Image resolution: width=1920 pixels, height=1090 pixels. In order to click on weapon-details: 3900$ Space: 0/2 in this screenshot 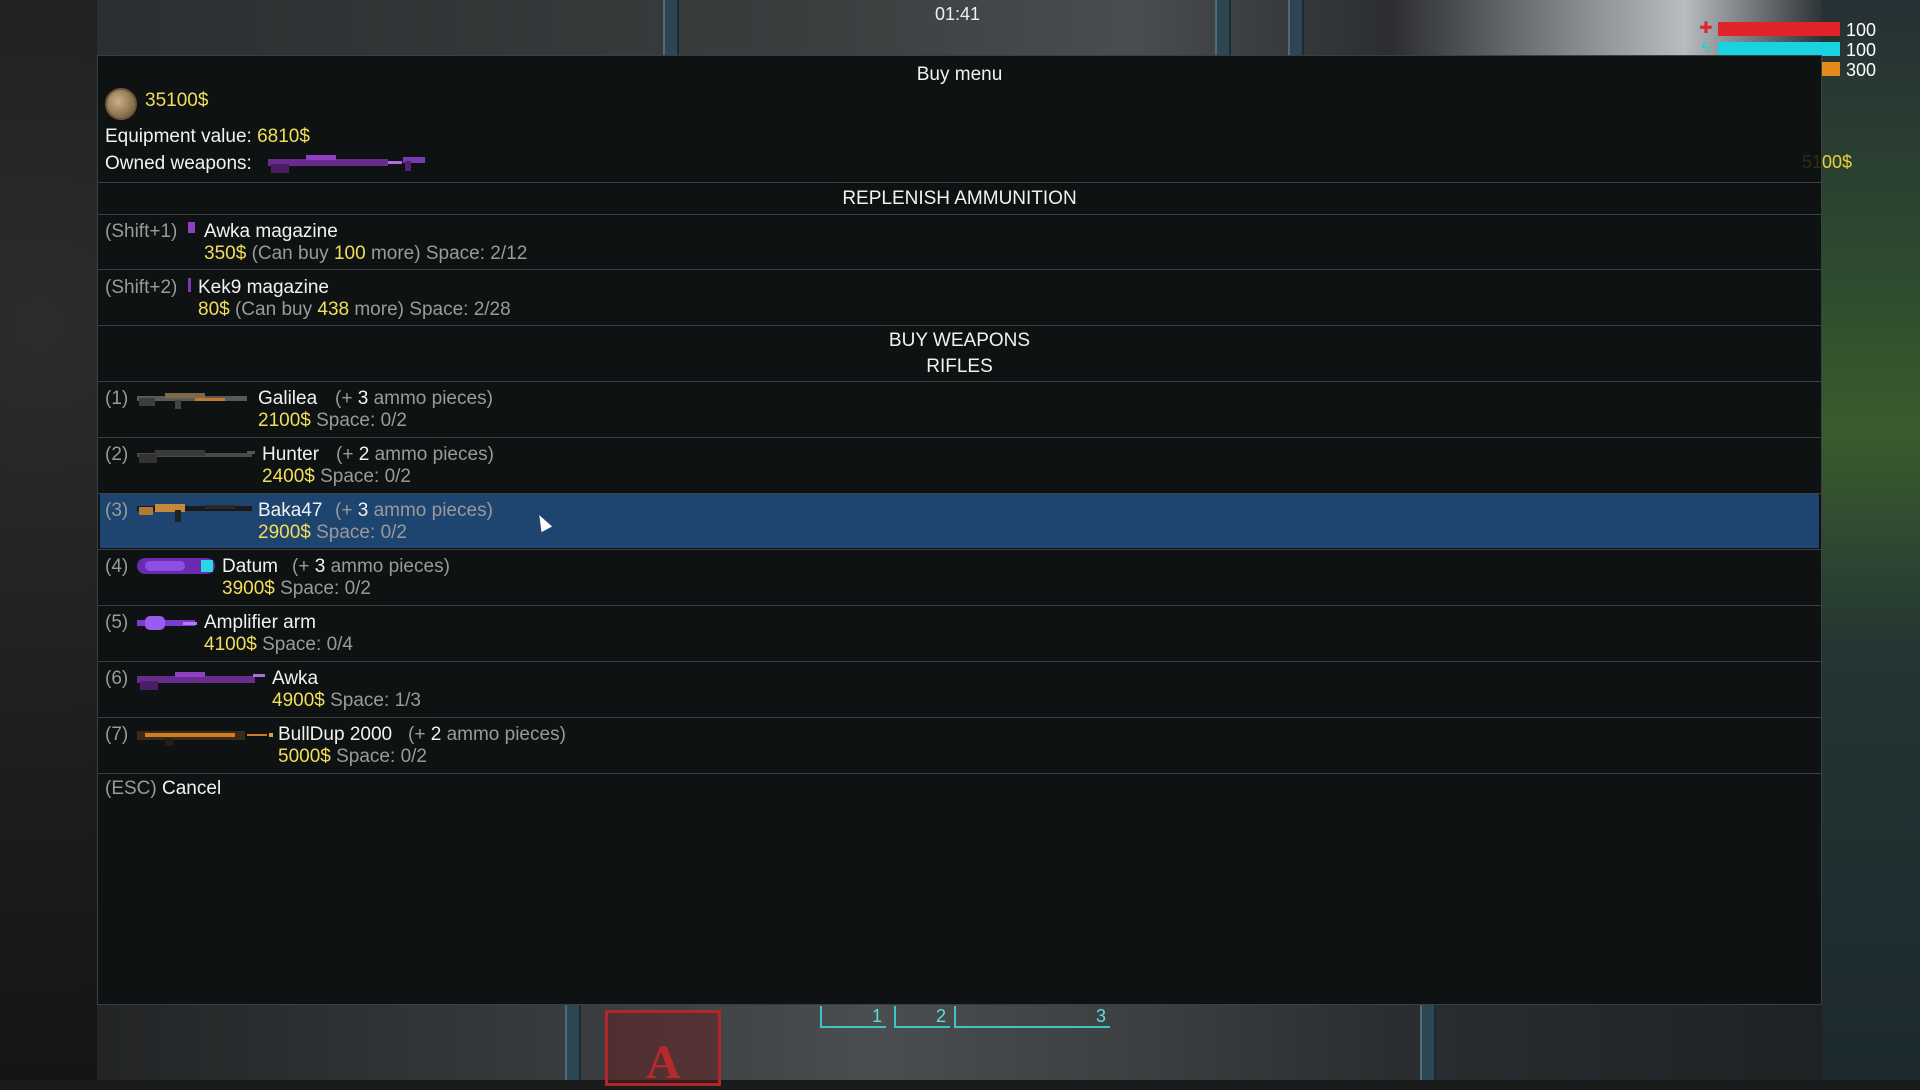, I will do `click(296, 589)`.